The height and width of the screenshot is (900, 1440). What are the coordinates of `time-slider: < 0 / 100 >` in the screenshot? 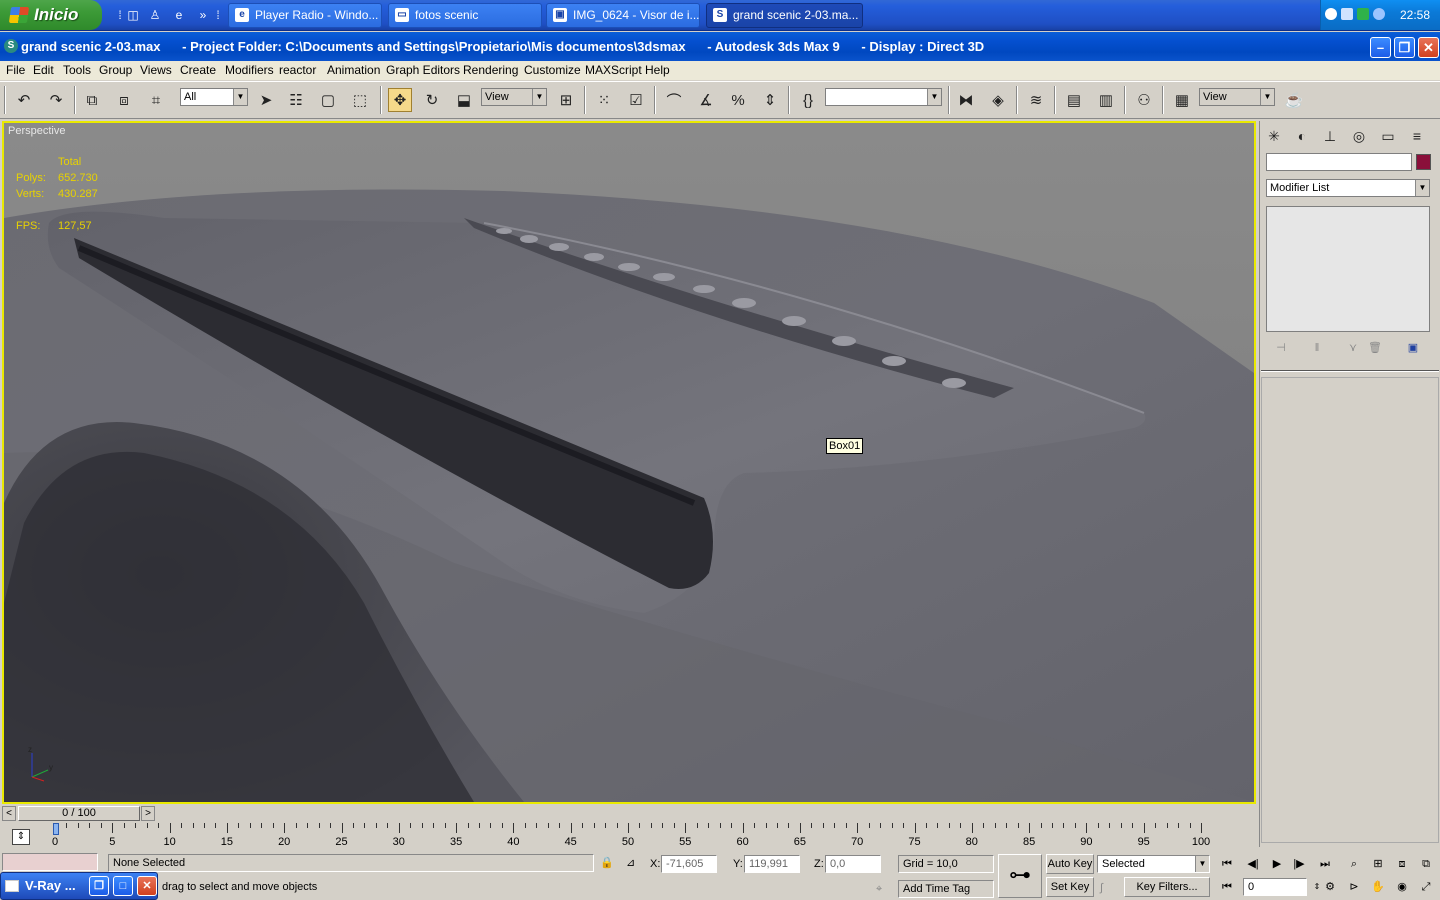 It's located at (628, 813).